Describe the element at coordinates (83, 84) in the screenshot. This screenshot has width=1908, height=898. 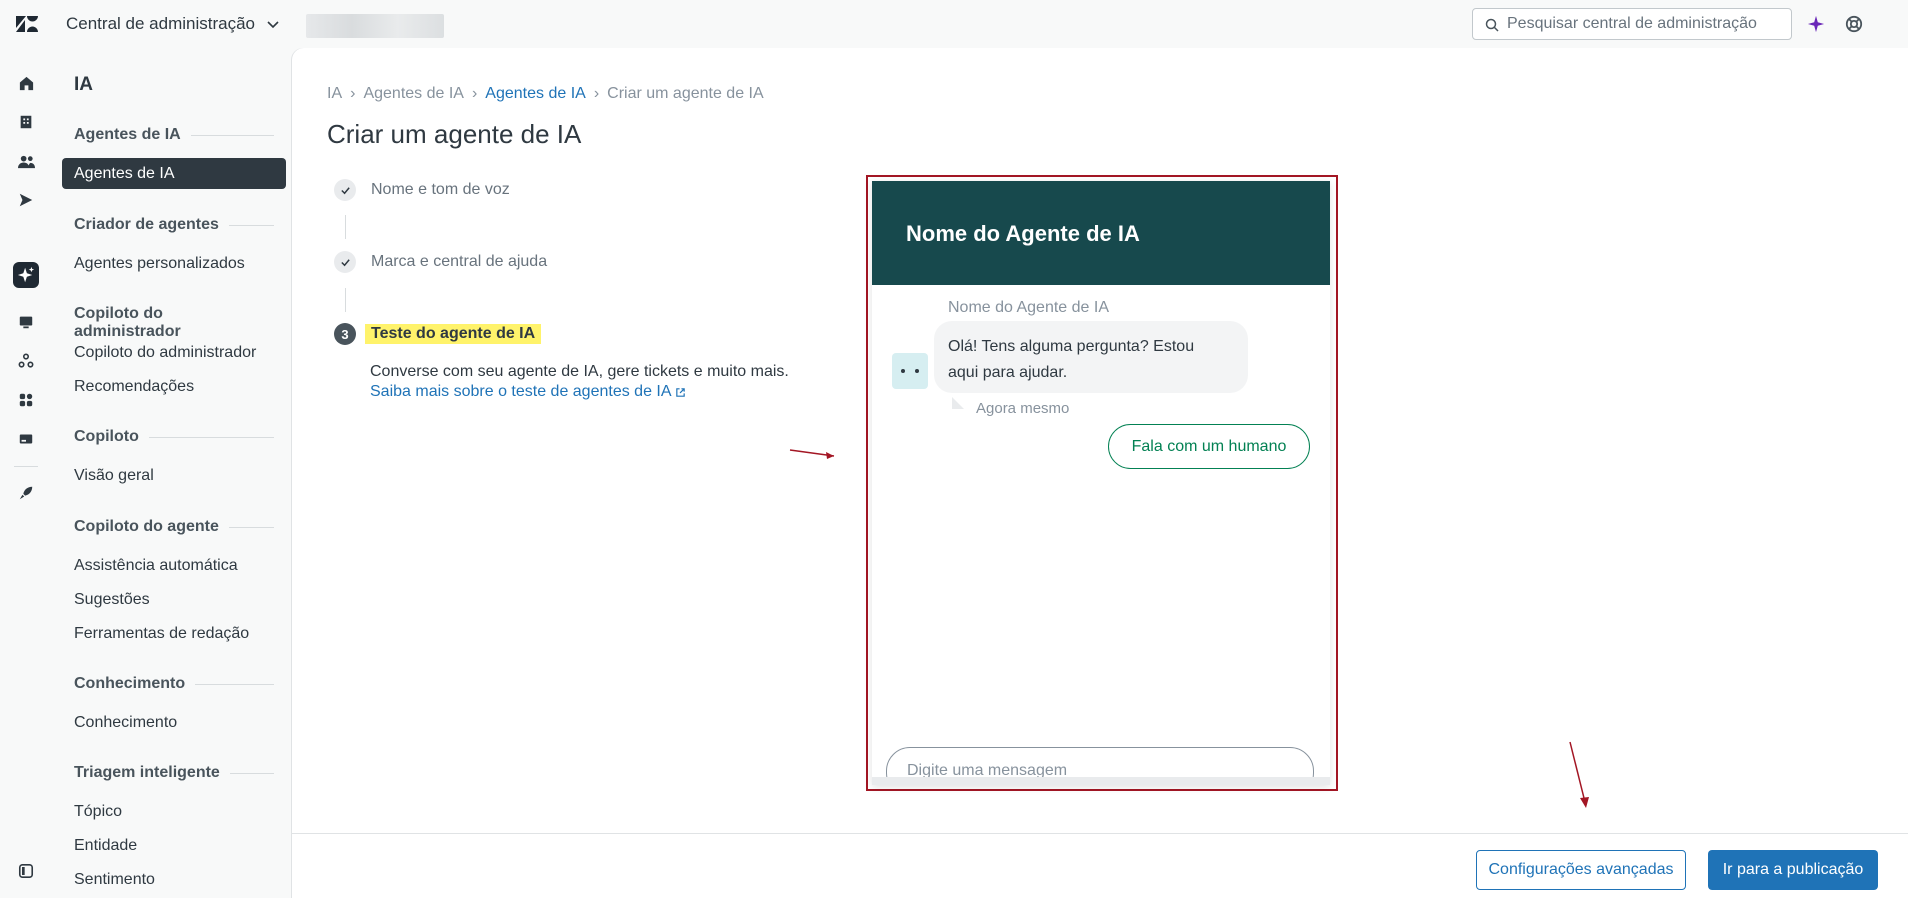
I see `nav-title: IA` at that location.